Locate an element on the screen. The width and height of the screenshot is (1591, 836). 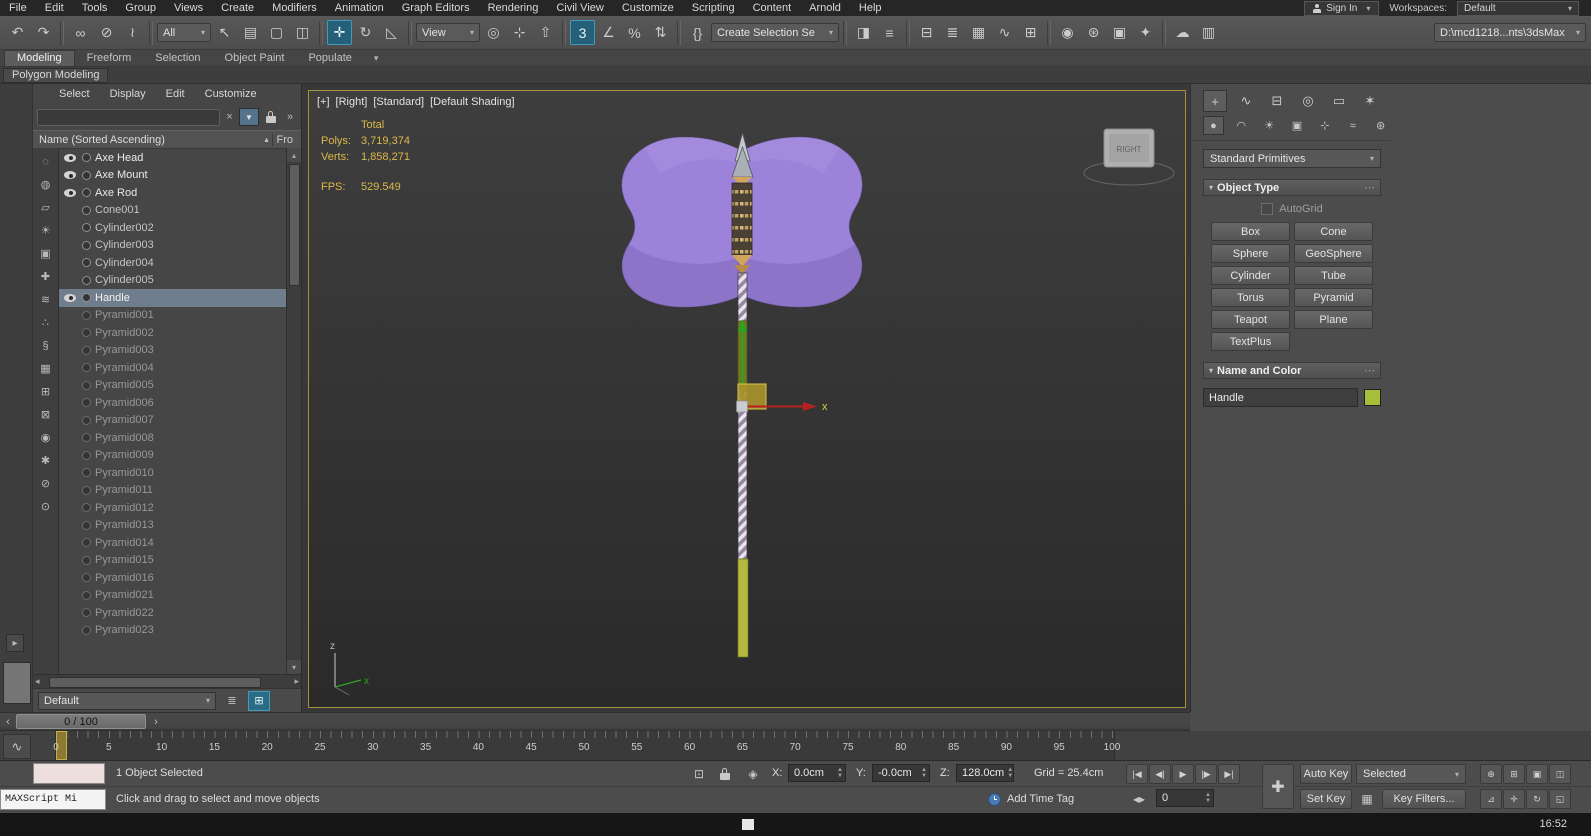
viewcube-face-label: RIGHT is located at coordinates (1129, 149).